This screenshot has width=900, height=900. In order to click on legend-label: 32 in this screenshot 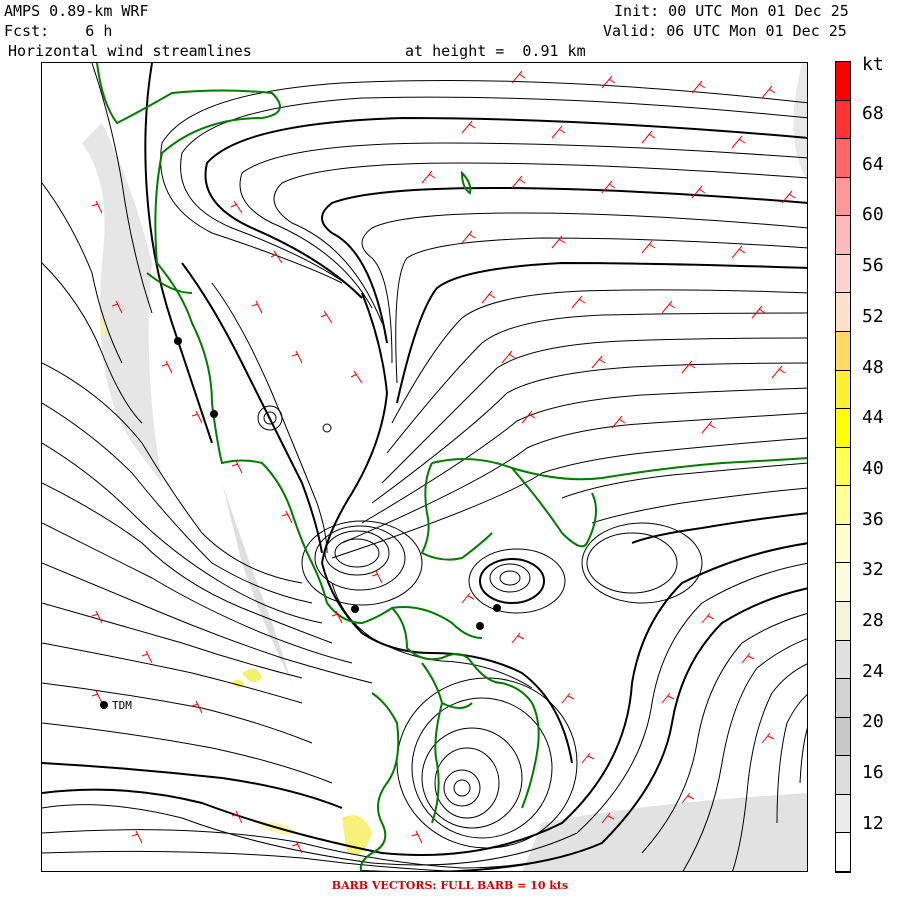, I will do `click(873, 570)`.